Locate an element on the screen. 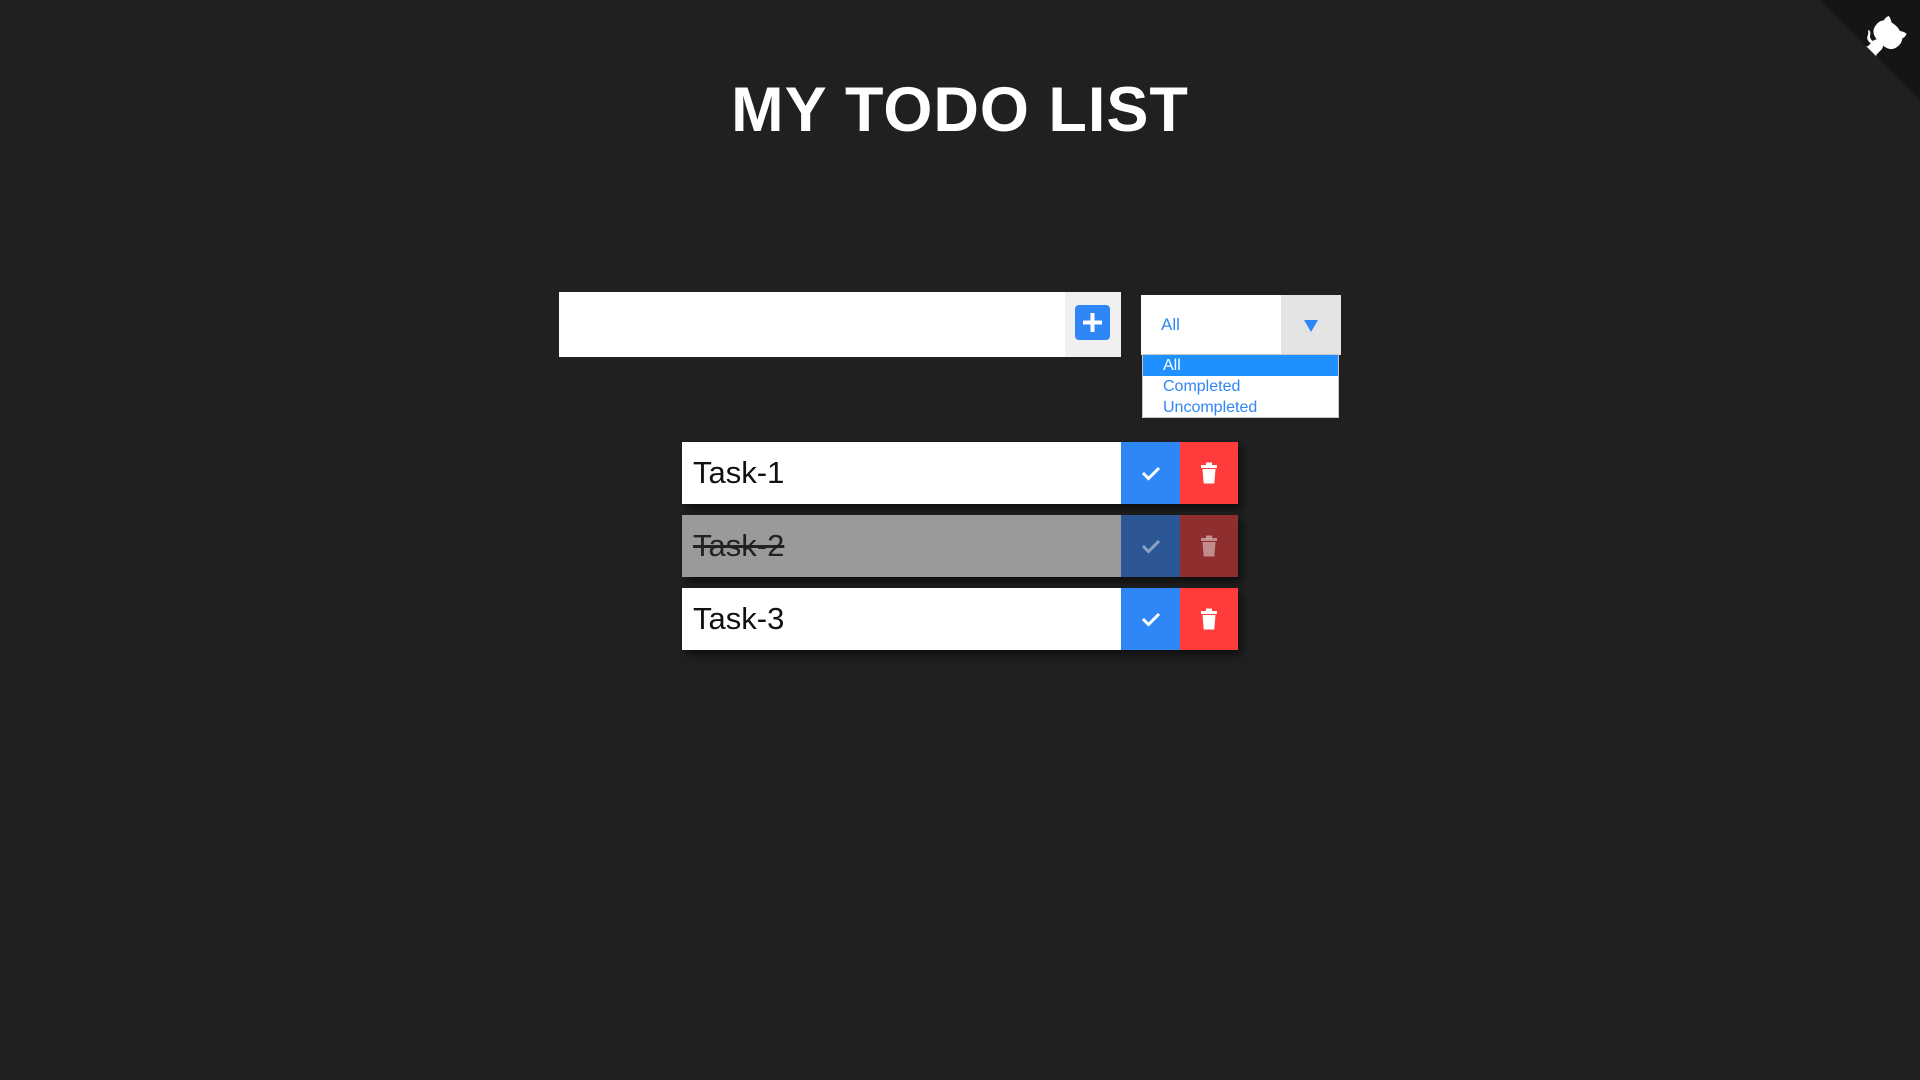 The width and height of the screenshot is (1920, 1080). page-title: MY TODO LIST is located at coordinates (960, 110).